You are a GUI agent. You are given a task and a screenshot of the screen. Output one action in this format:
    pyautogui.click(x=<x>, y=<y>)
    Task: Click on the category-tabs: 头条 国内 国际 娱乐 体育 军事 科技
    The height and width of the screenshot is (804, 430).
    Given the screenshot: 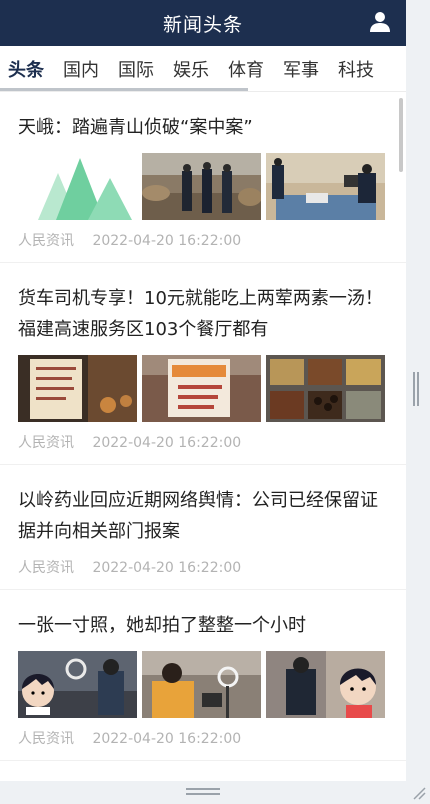 What is the action you would take?
    pyautogui.click(x=203, y=69)
    